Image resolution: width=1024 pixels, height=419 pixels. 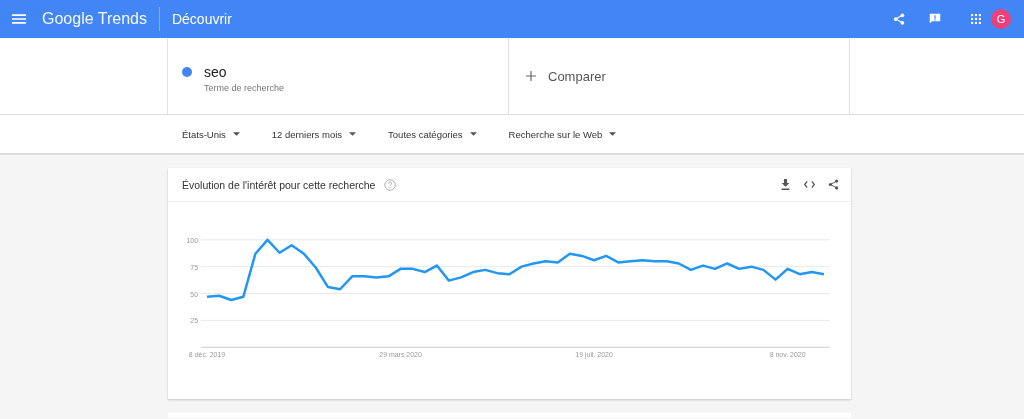 What do you see at coordinates (679, 76) in the screenshot?
I see `compare-button: Comparer` at bounding box center [679, 76].